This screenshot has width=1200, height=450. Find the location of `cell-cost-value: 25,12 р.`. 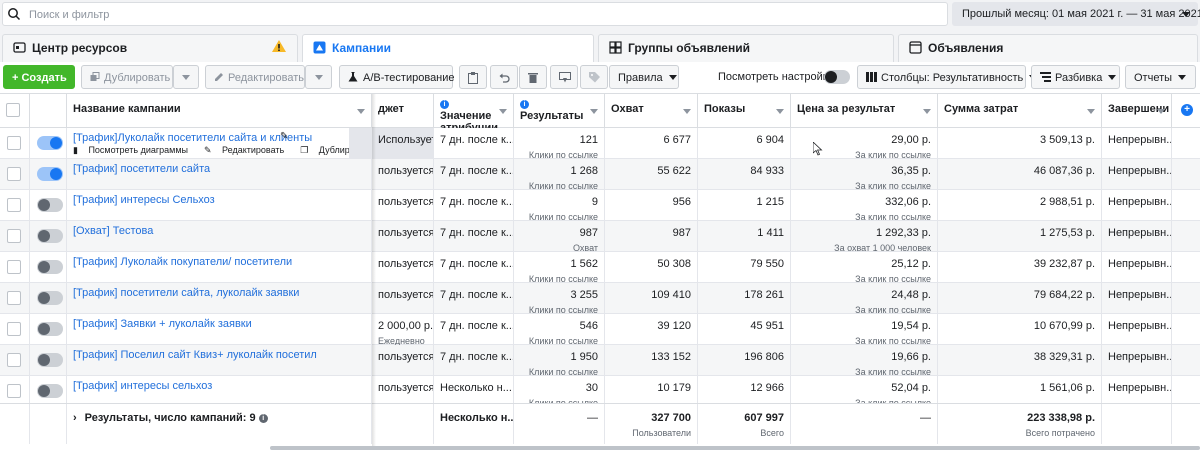

cell-cost-value: 25,12 р. is located at coordinates (911, 264).